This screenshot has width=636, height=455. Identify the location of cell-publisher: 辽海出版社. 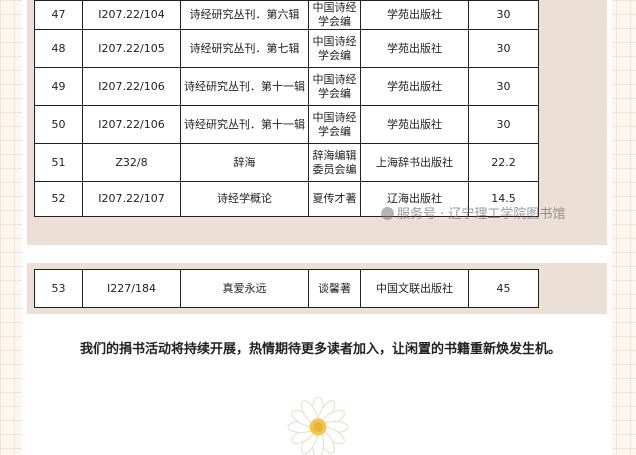
(414, 199).